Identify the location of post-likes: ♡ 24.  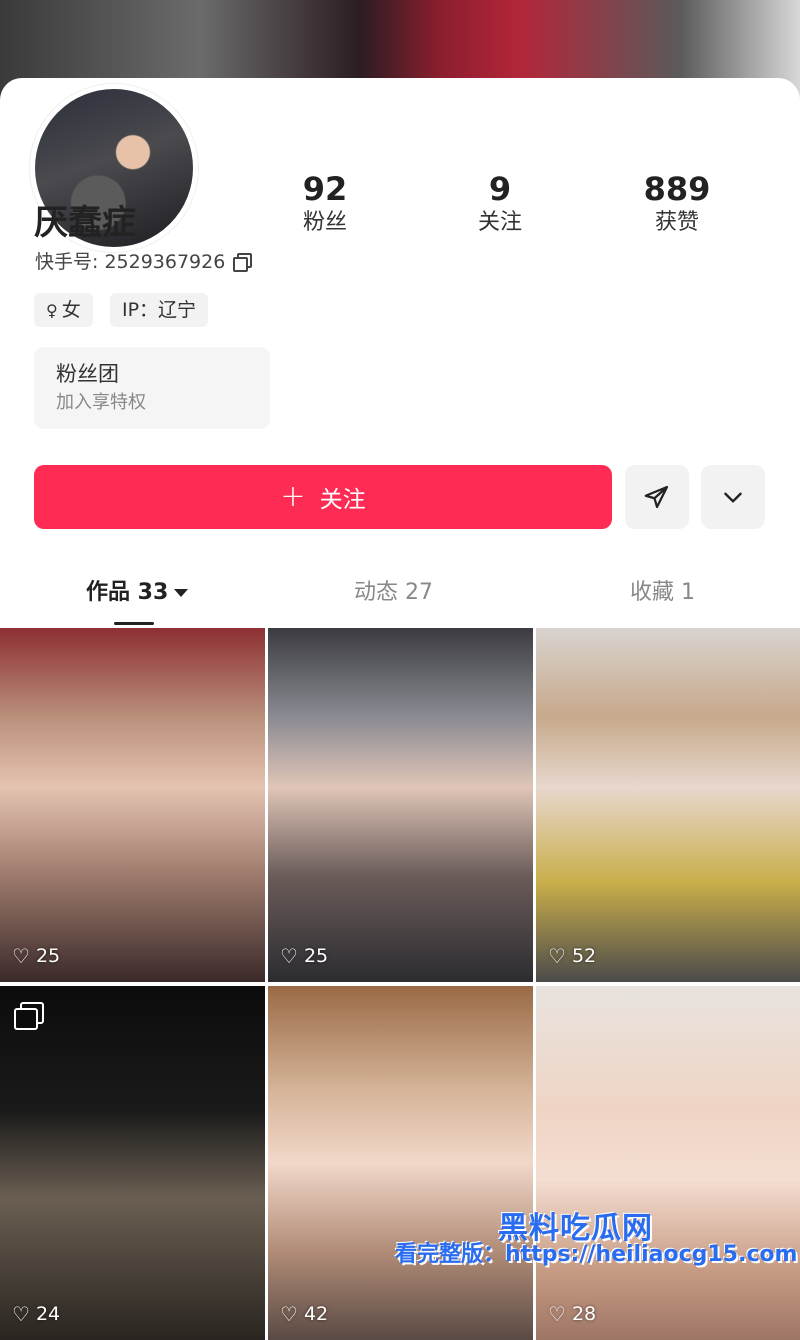
(36, 1314).